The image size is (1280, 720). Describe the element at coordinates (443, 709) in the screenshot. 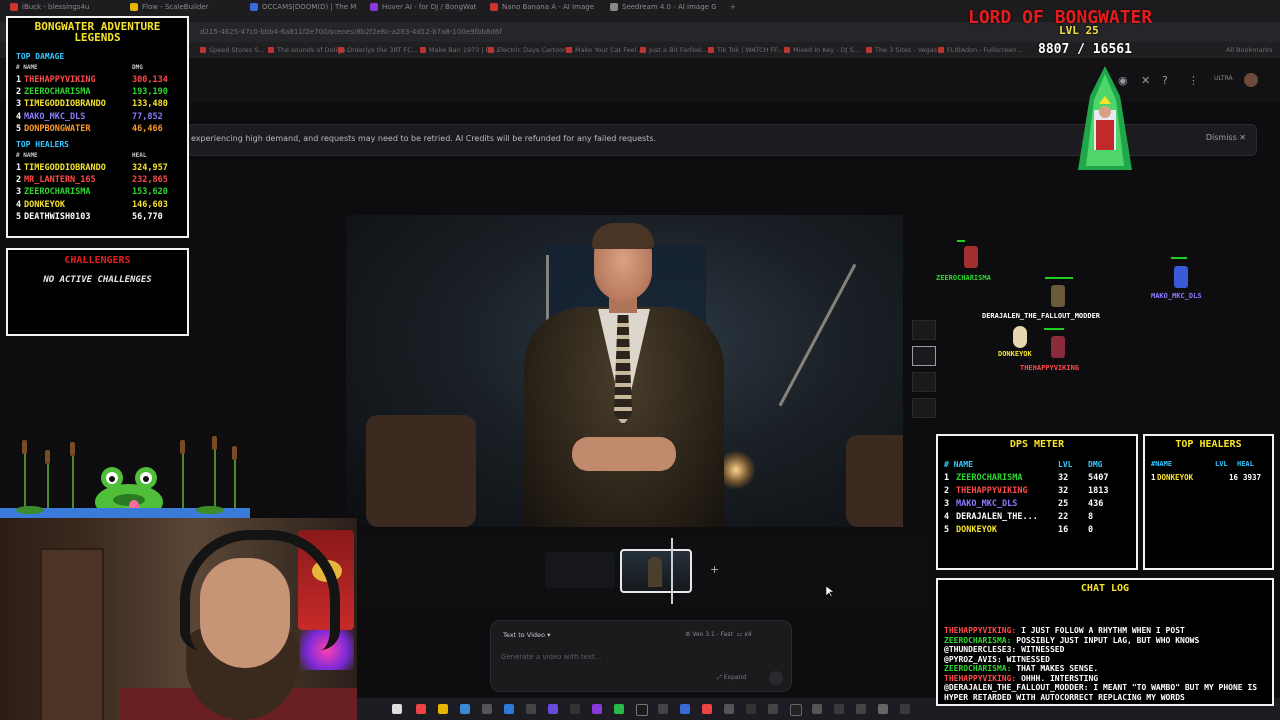

I see `folder-icon` at that location.